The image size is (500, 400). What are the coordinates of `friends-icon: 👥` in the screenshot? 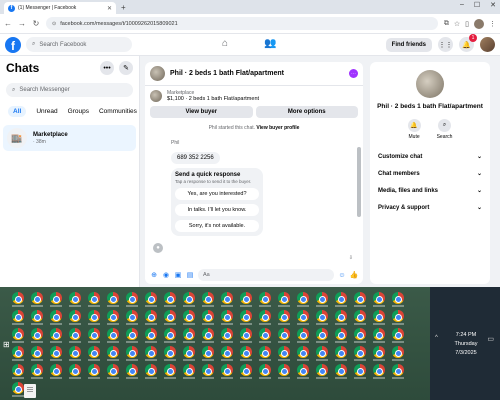 It's located at (270, 43).